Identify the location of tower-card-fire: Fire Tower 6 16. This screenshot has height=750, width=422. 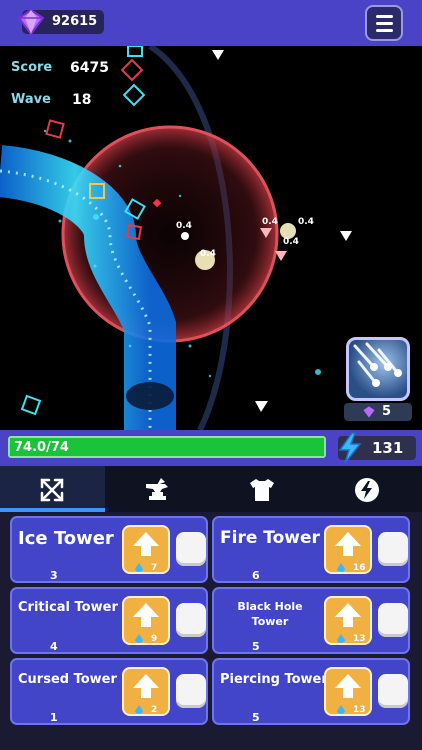
(311, 549).